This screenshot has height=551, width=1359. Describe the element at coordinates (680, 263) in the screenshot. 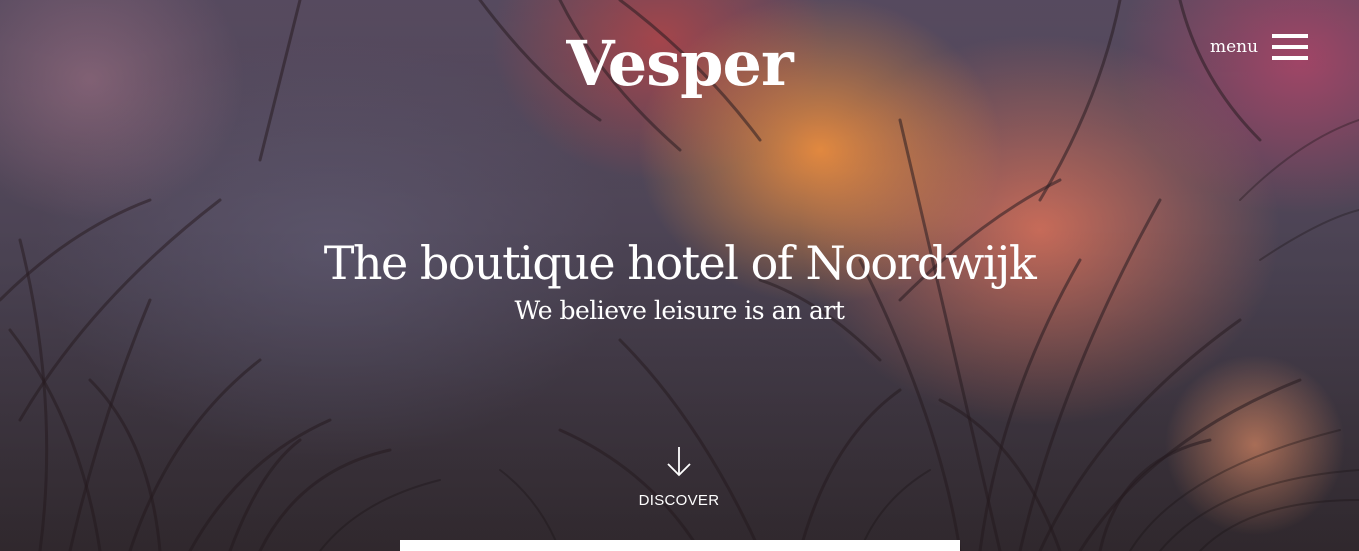

I see `hero-headline: The boutique hotel of Noordwijk` at that location.